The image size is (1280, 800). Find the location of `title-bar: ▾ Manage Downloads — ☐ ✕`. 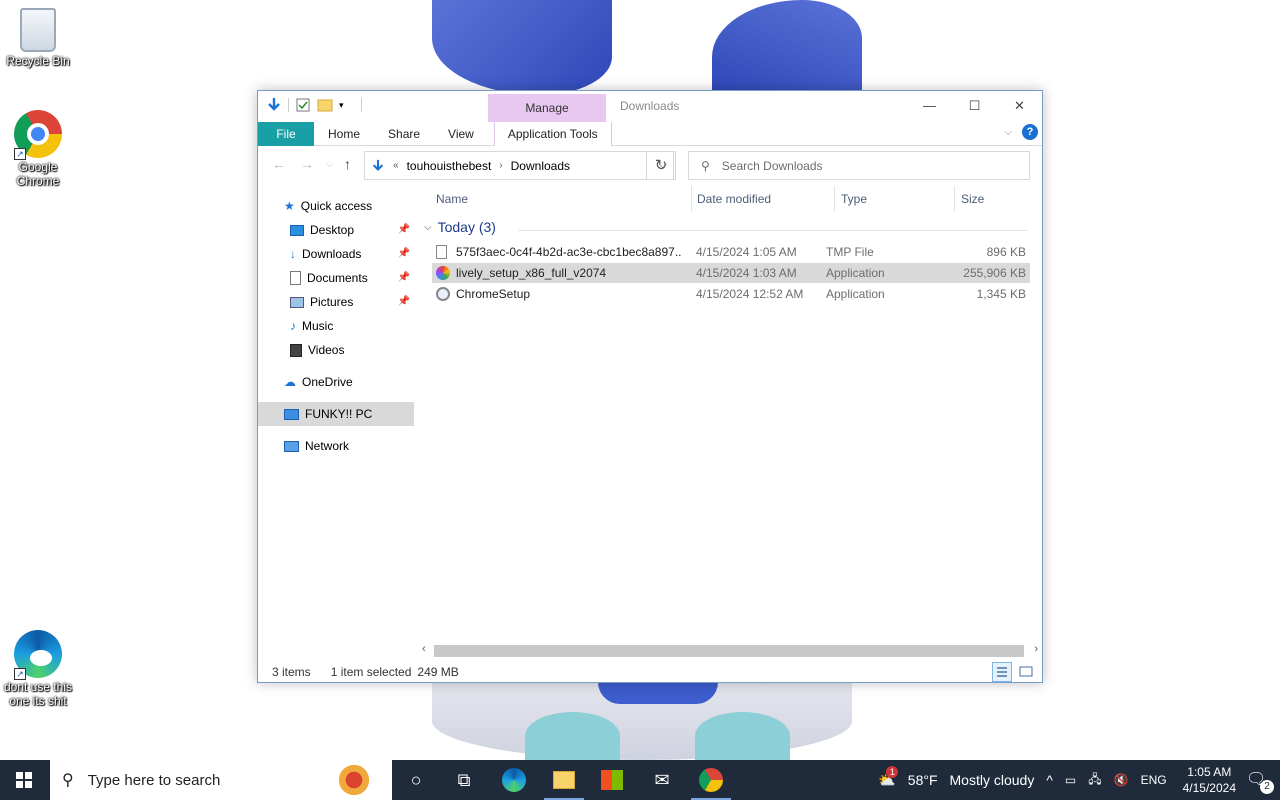

title-bar: ▾ Manage Downloads — ☐ ✕ is located at coordinates (650, 106).